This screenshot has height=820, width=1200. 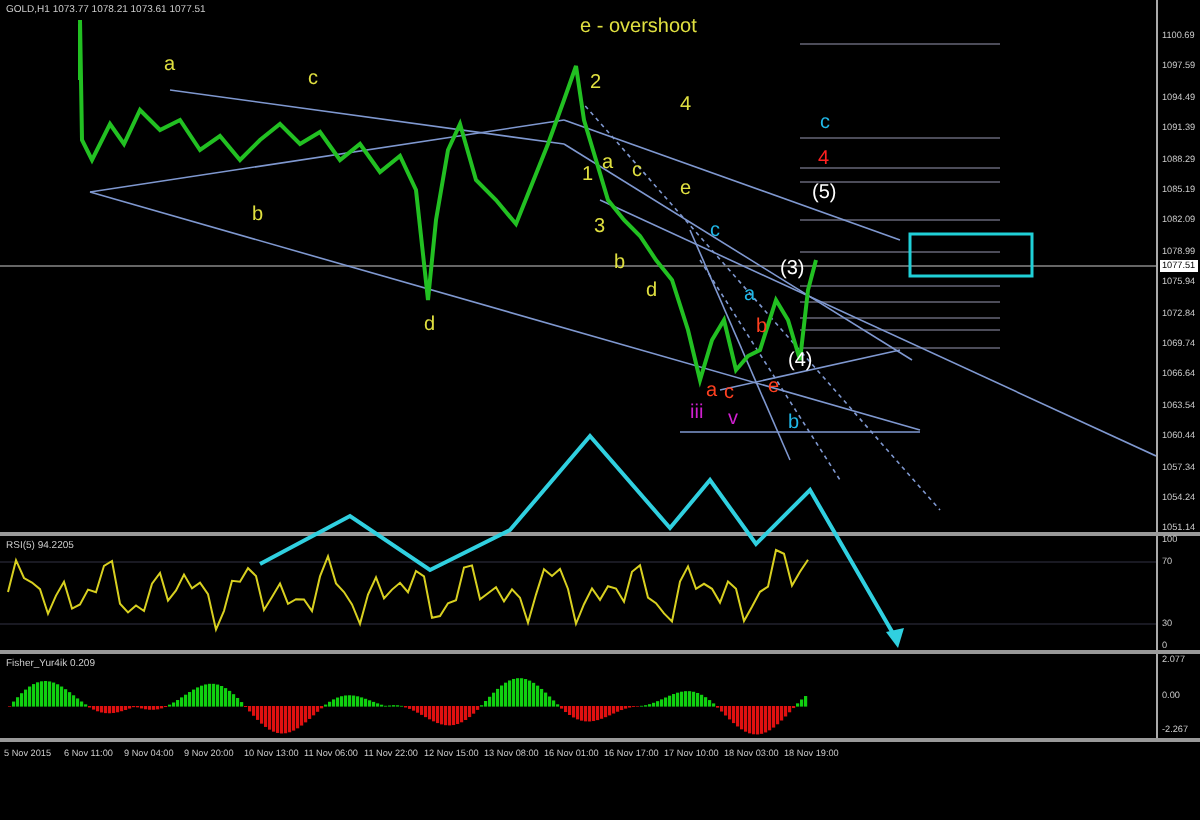 I want to click on wave-label: 2, so click(x=596, y=83).